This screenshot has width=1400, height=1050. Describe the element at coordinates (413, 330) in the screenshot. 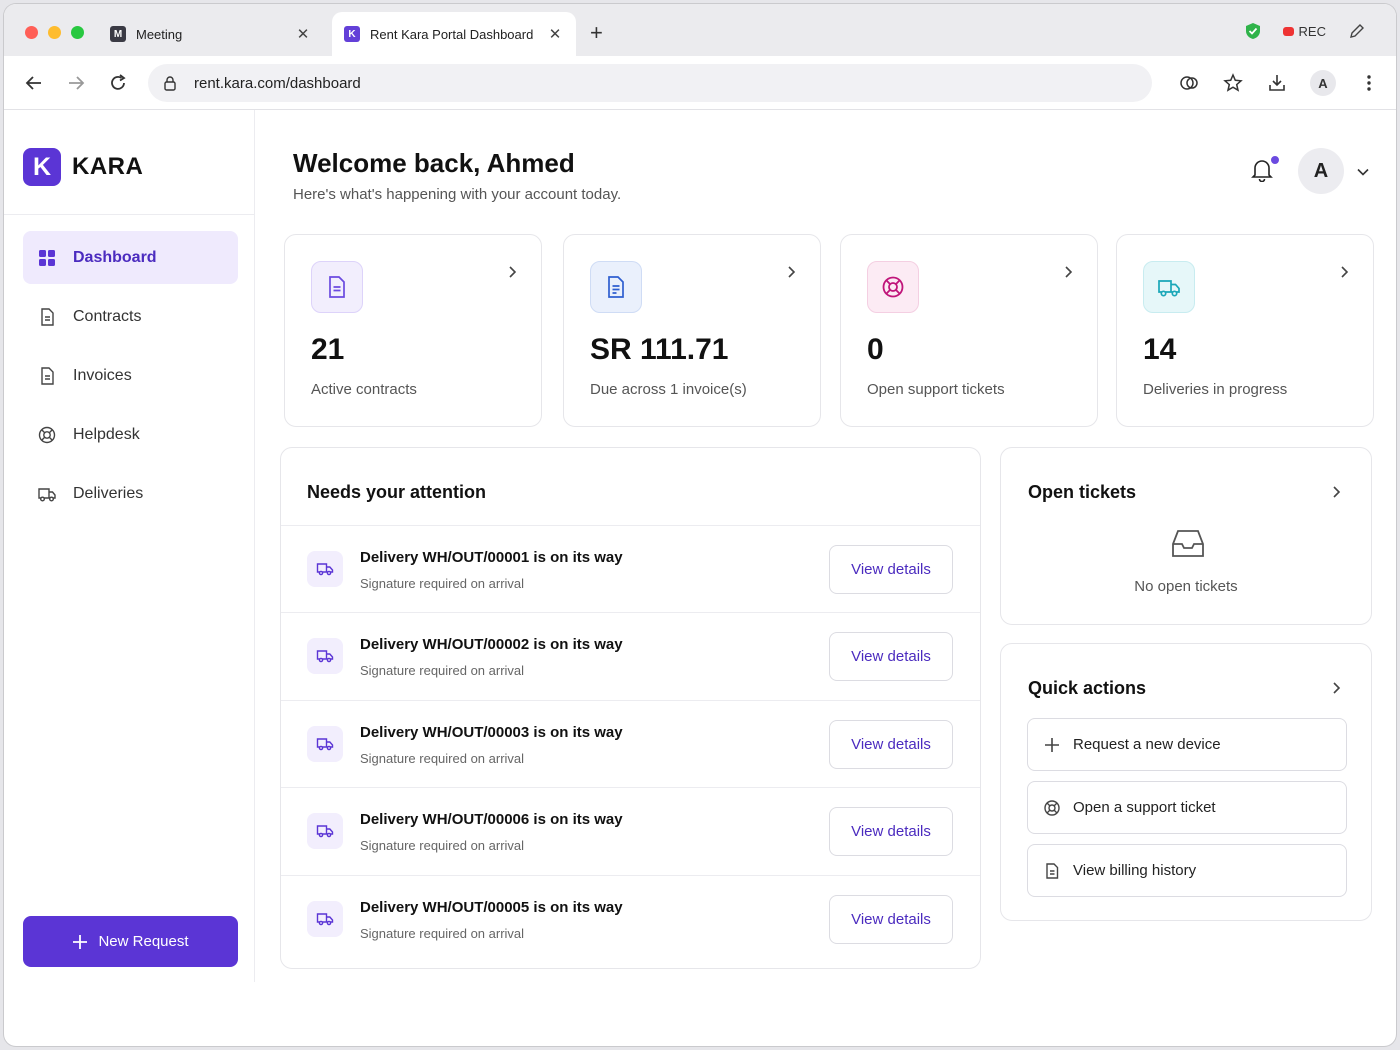

I see `stat-card-contracts: 21 Active contracts` at that location.